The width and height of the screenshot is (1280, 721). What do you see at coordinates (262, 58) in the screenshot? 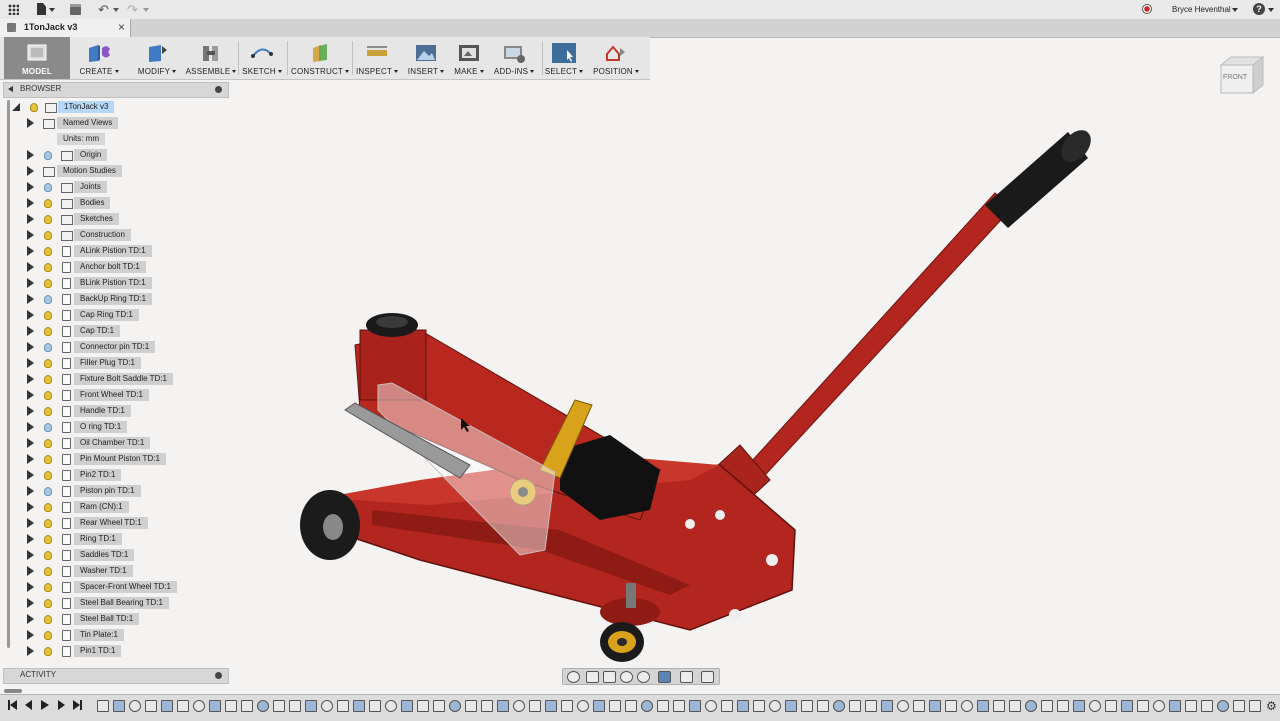
I see `sketch-menu-button: SKETCH` at bounding box center [262, 58].